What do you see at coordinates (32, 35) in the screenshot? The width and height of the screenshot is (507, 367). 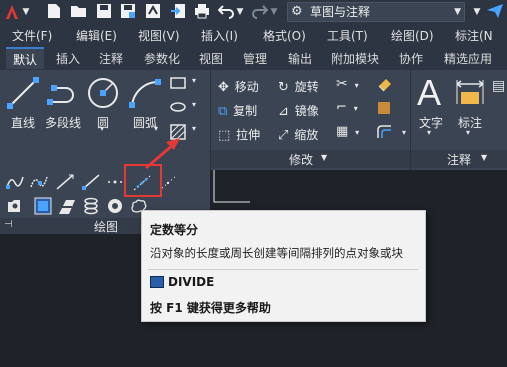 I see `menu-file: 文件(F)` at bounding box center [32, 35].